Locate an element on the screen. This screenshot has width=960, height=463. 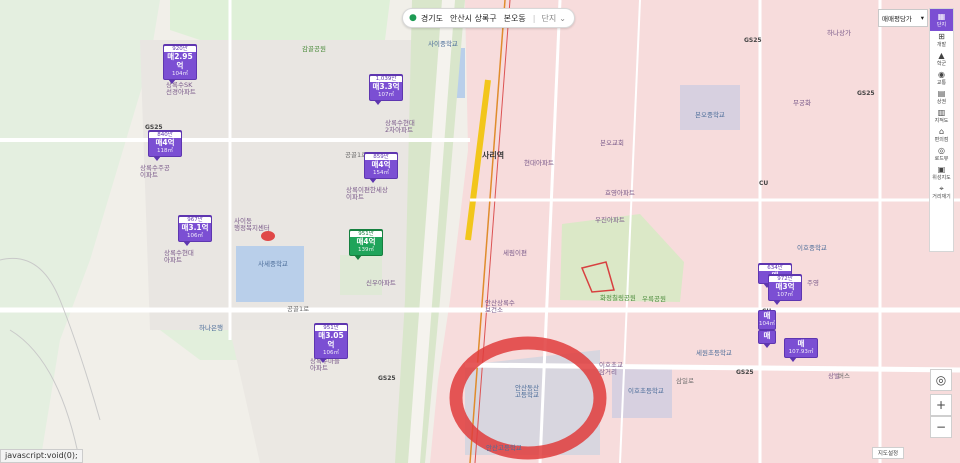
cu-label: CU is located at coordinates (764, 183).